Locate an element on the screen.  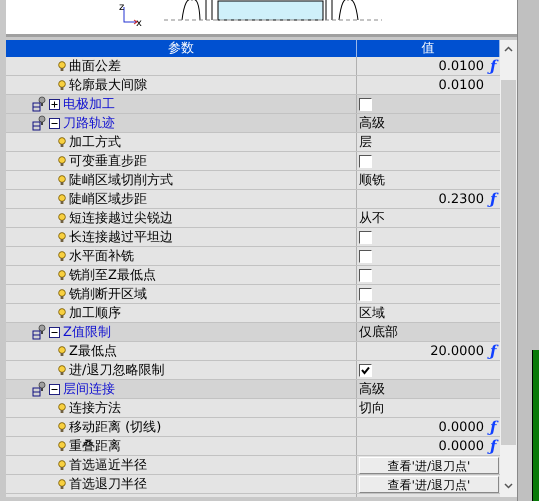
parameter-label: 铣削至Z最低点 is located at coordinates (112, 275).